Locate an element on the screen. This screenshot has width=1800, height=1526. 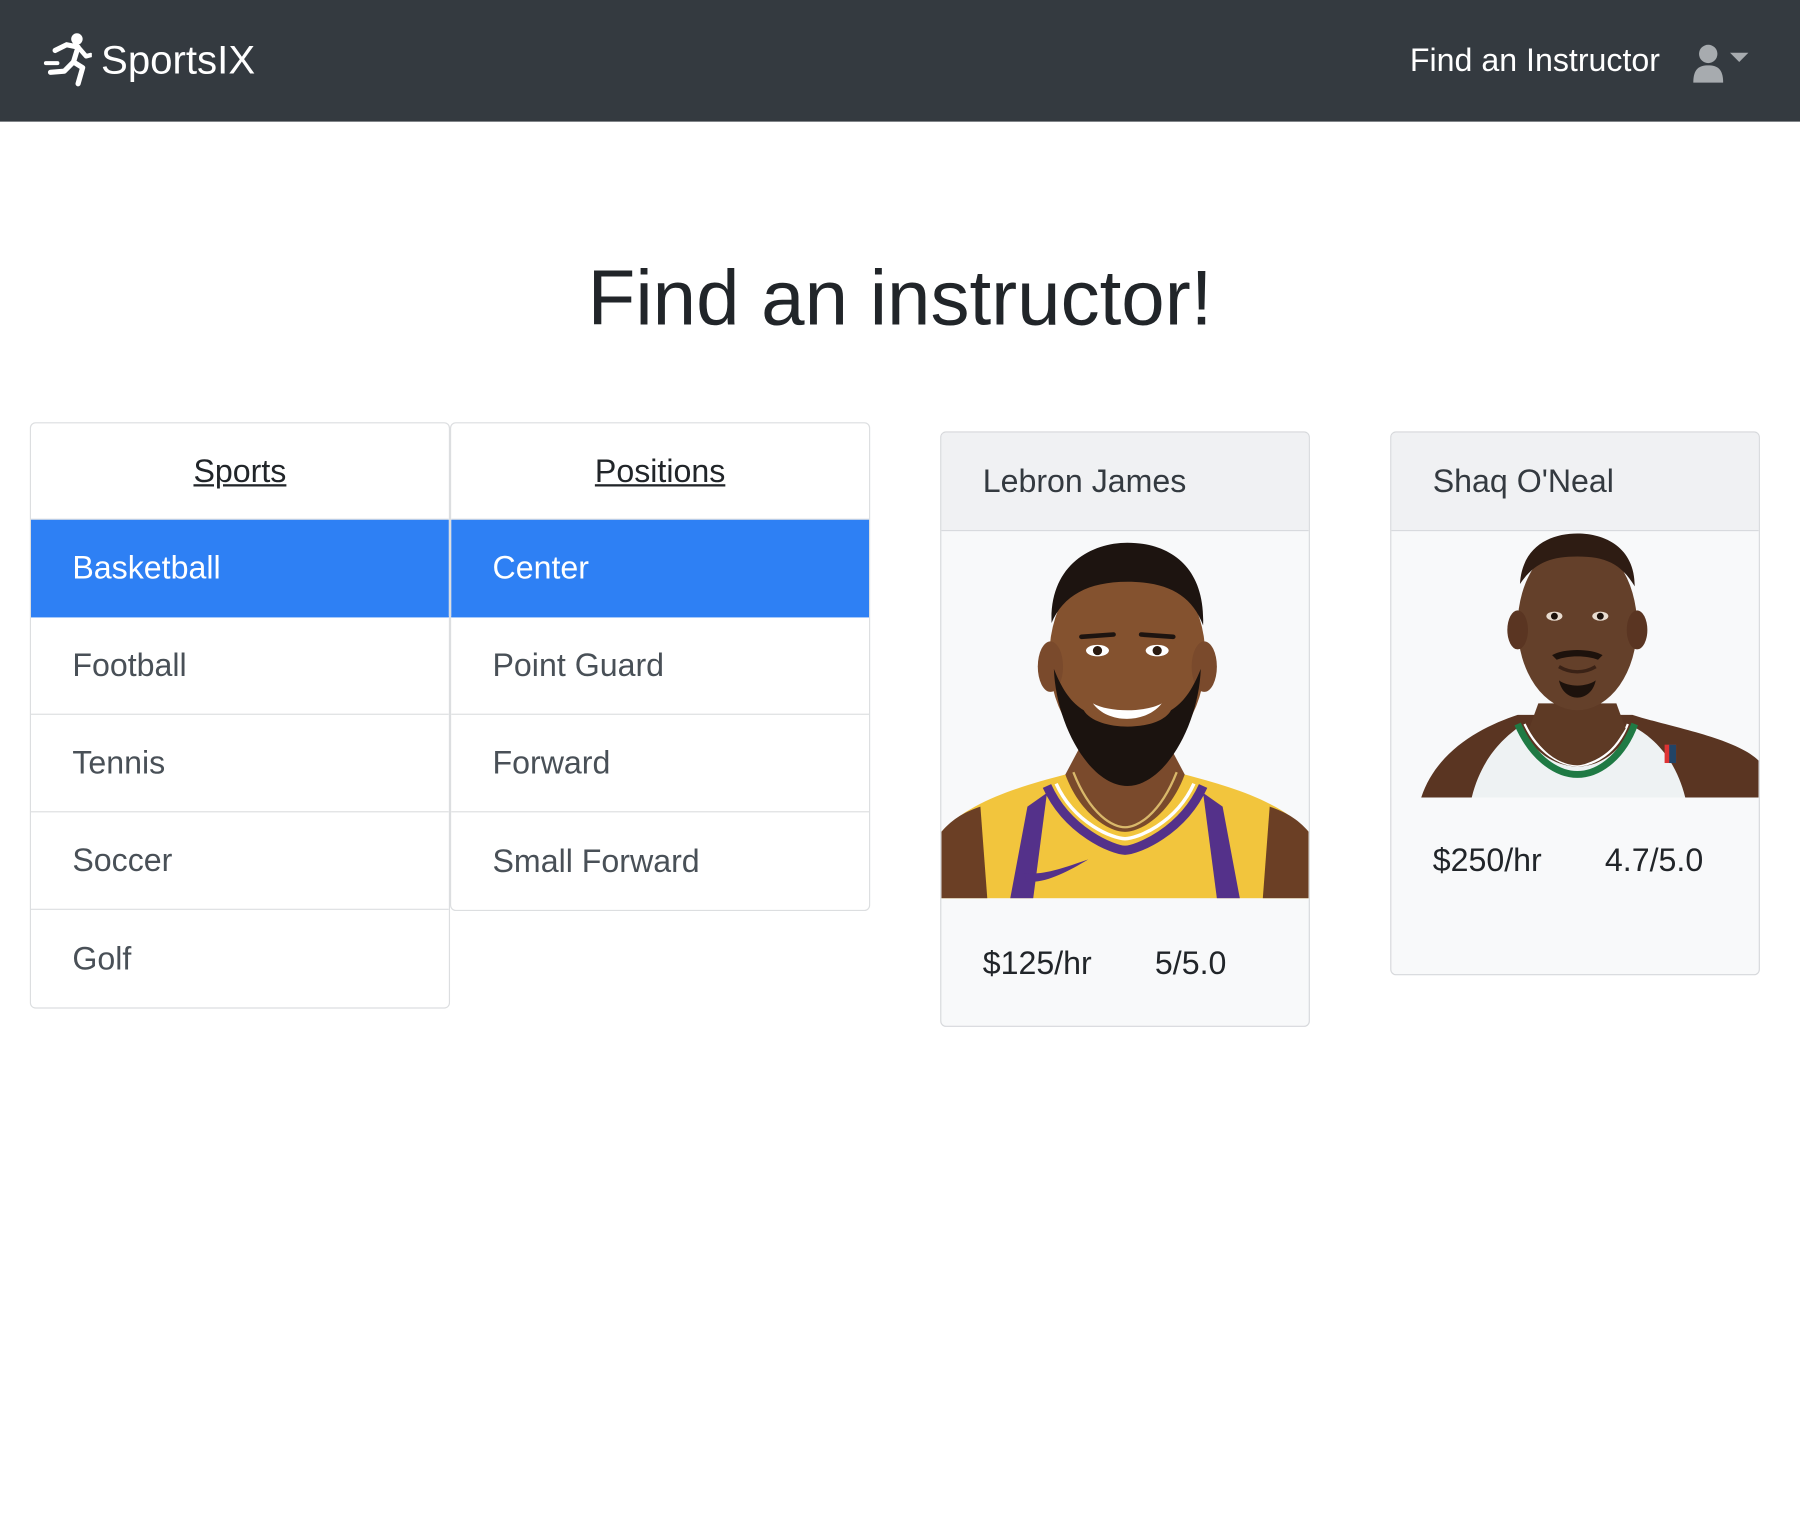
instructor-rating: 4.7/5.0 is located at coordinates (1654, 860).